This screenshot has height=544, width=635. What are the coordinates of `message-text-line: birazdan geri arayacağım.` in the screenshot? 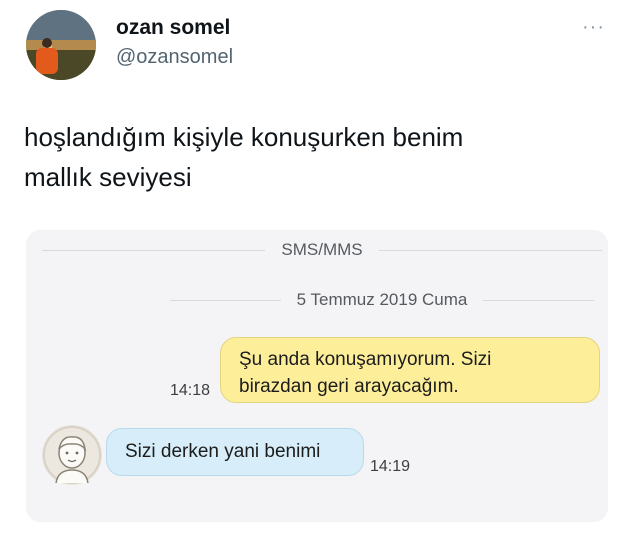 It's located at (349, 386).